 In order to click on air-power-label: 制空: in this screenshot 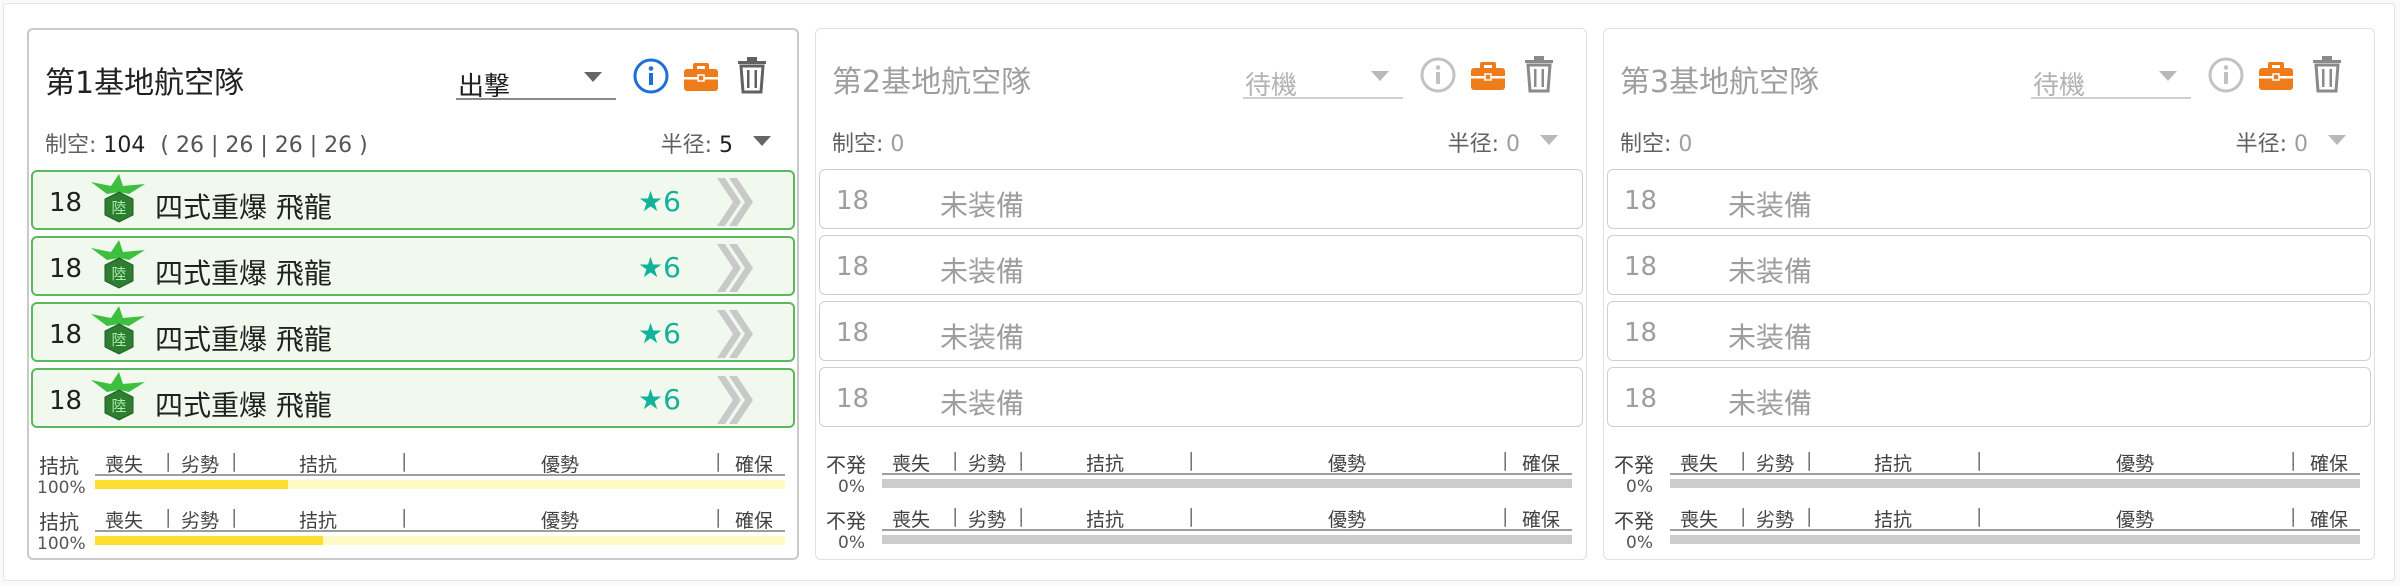, I will do `click(71, 145)`.